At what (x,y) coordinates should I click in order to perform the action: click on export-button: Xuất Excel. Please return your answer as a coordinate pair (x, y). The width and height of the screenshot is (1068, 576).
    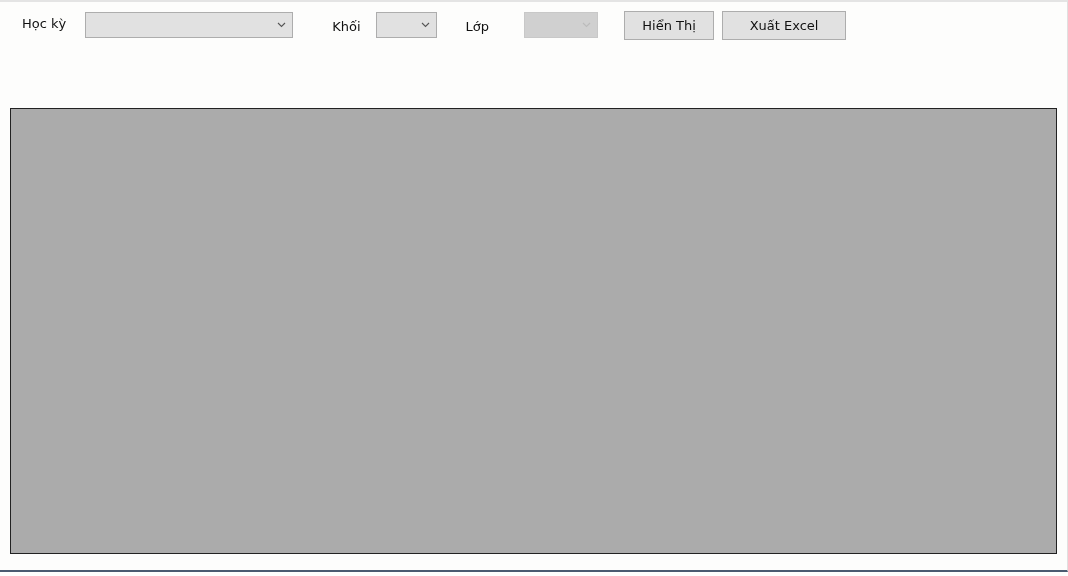
    Looking at the image, I should click on (784, 25).